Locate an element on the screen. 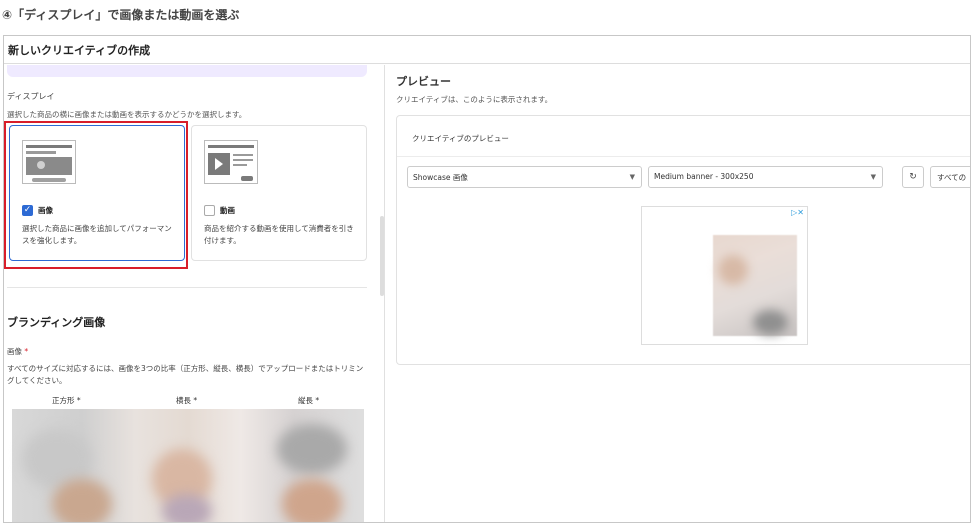  image-field-label: 画像 * is located at coordinates (17, 351).